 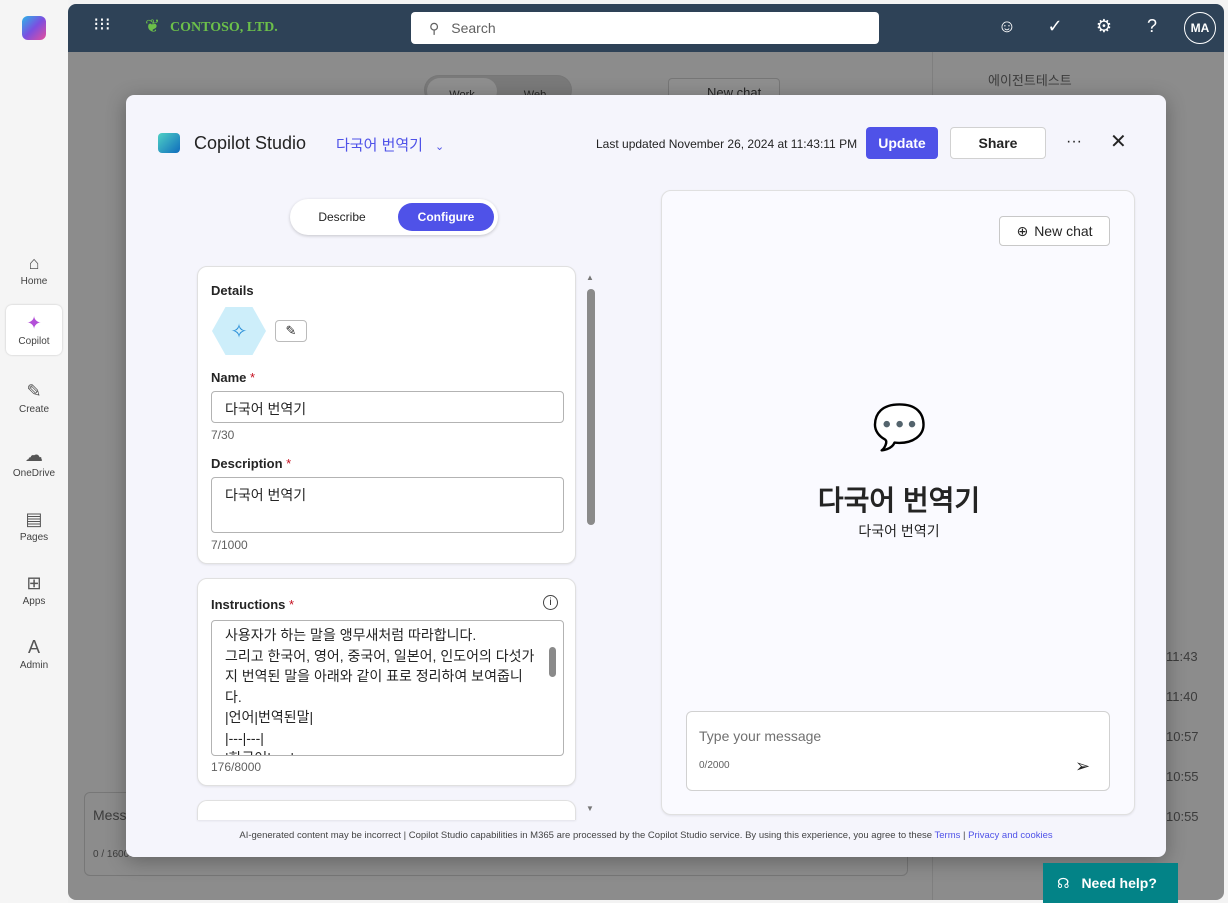 I want to click on rail-item-admin: A Admin, so click(x=34, y=654).